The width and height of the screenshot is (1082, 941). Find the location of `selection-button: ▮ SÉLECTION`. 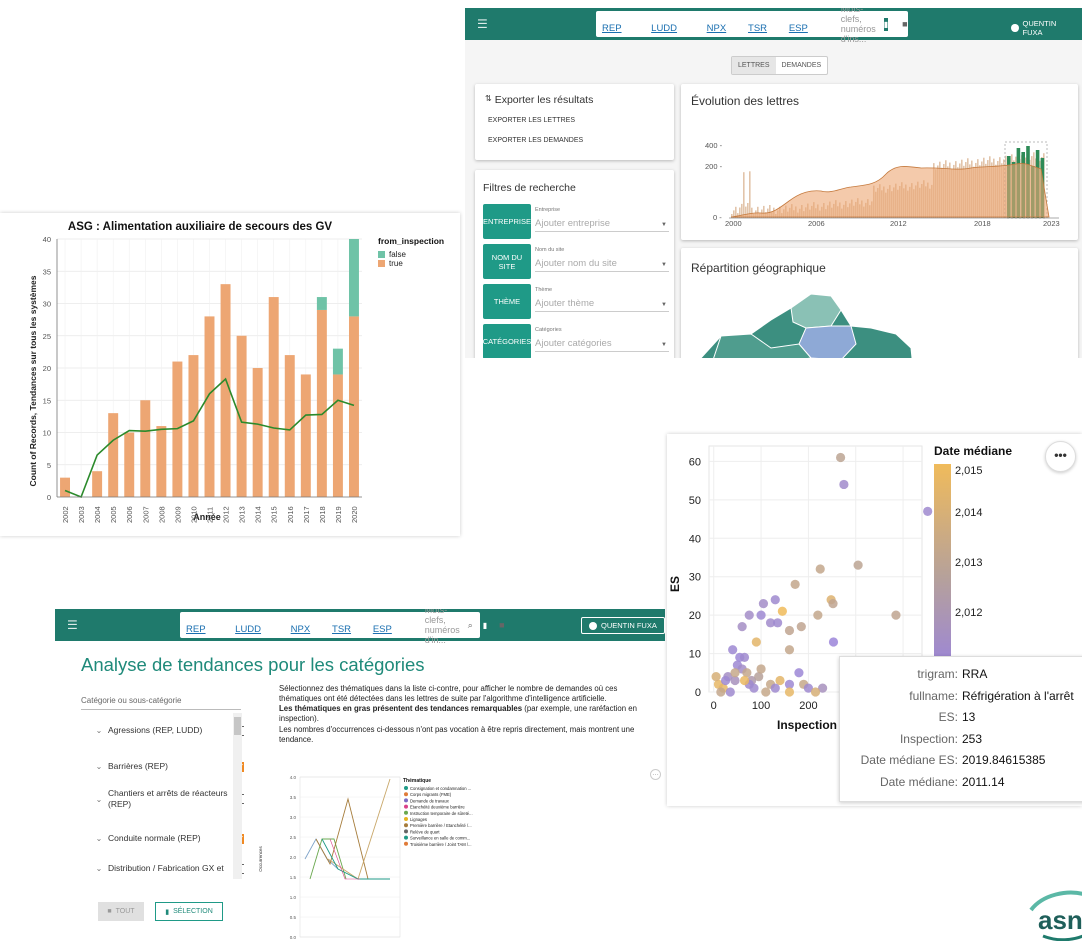

selection-button: ▮ SÉLECTION is located at coordinates (189, 911).